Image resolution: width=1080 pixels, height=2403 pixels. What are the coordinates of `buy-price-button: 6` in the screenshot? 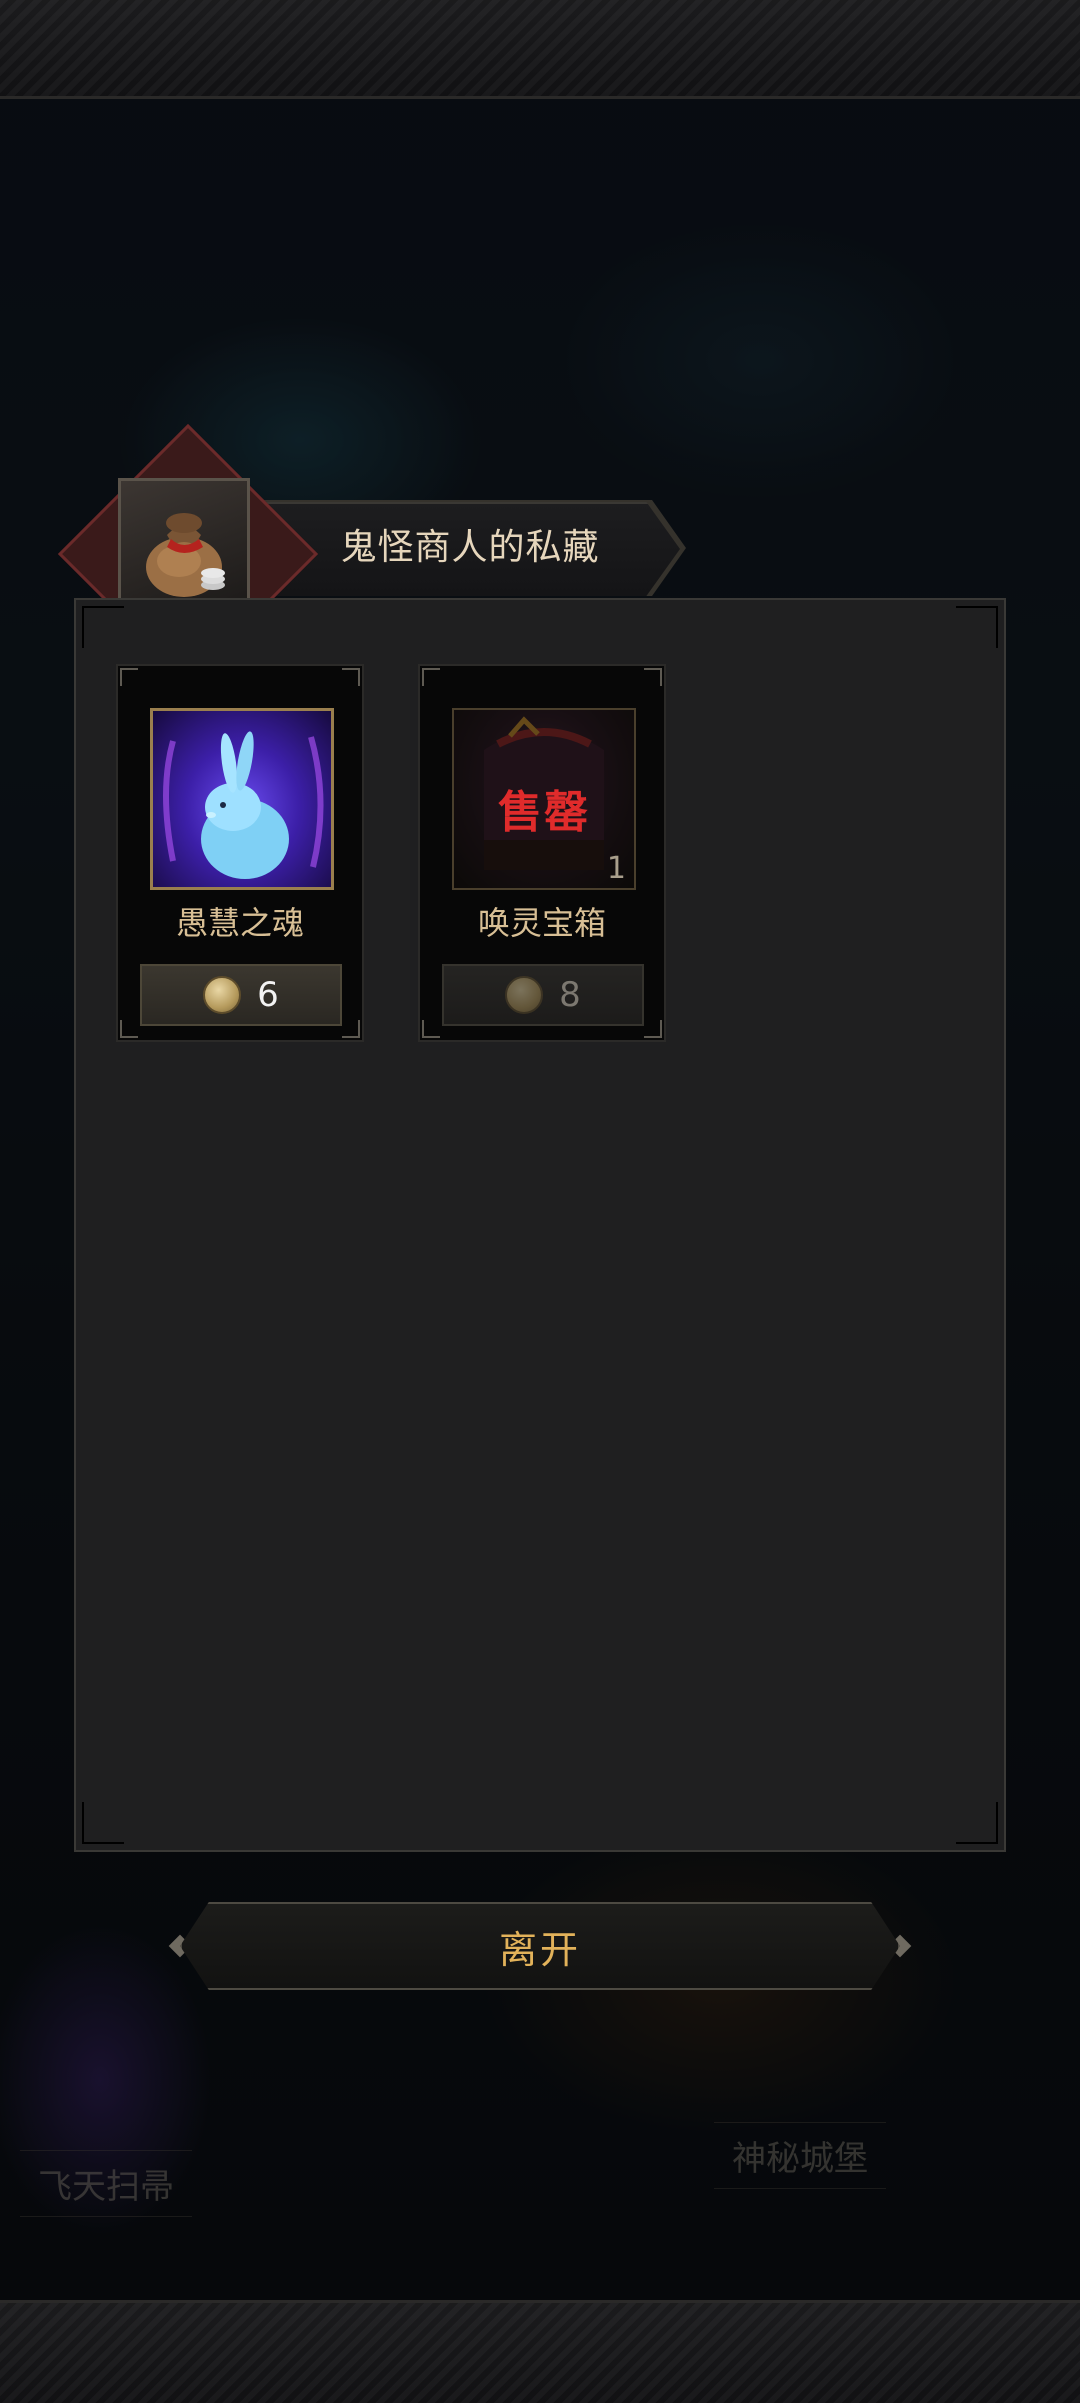 It's located at (241, 995).